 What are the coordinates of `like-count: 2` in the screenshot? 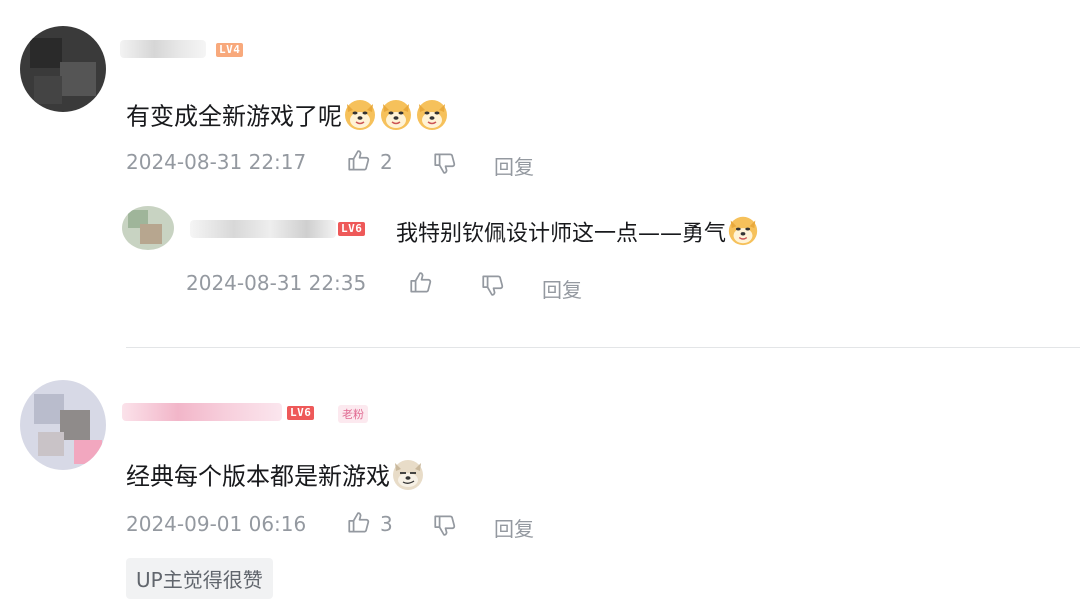 It's located at (386, 162).